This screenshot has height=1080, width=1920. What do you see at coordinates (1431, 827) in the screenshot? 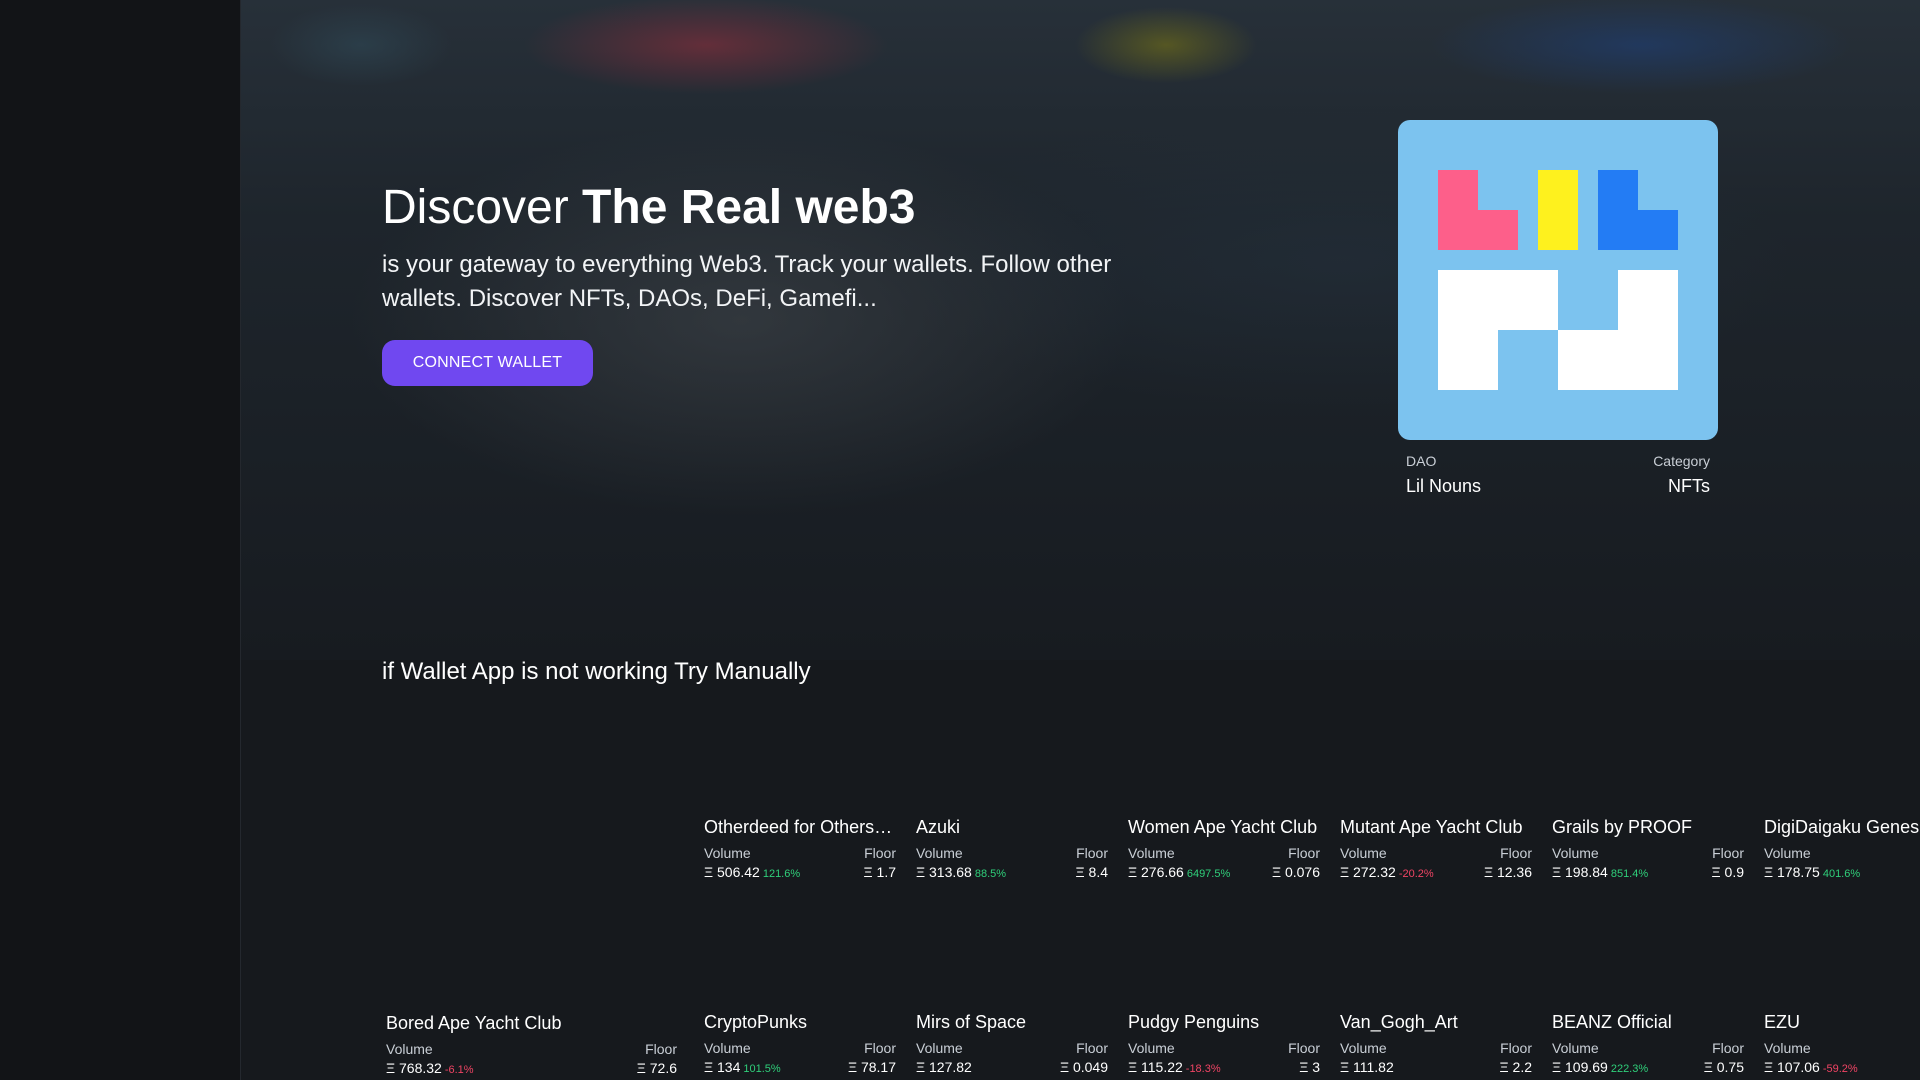
I see `collection-name: Mutant Ape Yacht Club` at bounding box center [1431, 827].